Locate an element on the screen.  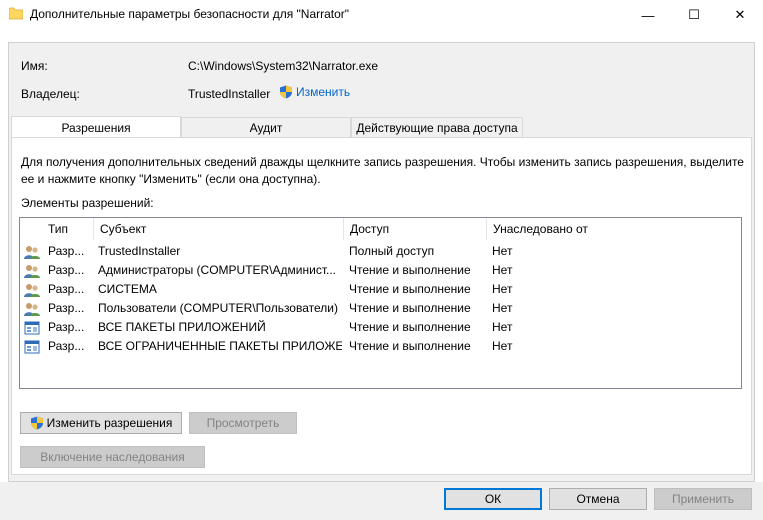
column-header-subject: Субъект is located at coordinates (219, 229).